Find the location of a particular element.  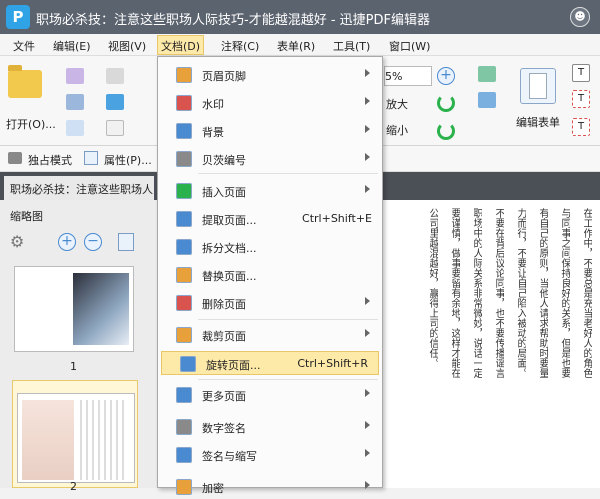

menu-item-label: 页眉页脚 is located at coordinates (224, 76).